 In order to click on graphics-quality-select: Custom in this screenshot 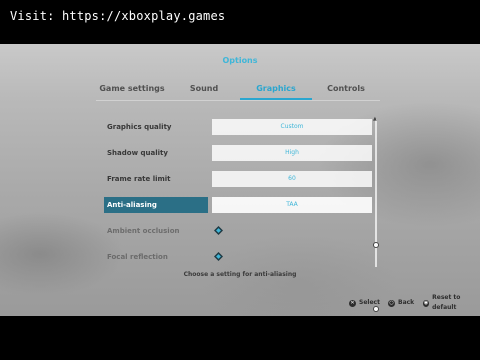, I will do `click(292, 127)`.